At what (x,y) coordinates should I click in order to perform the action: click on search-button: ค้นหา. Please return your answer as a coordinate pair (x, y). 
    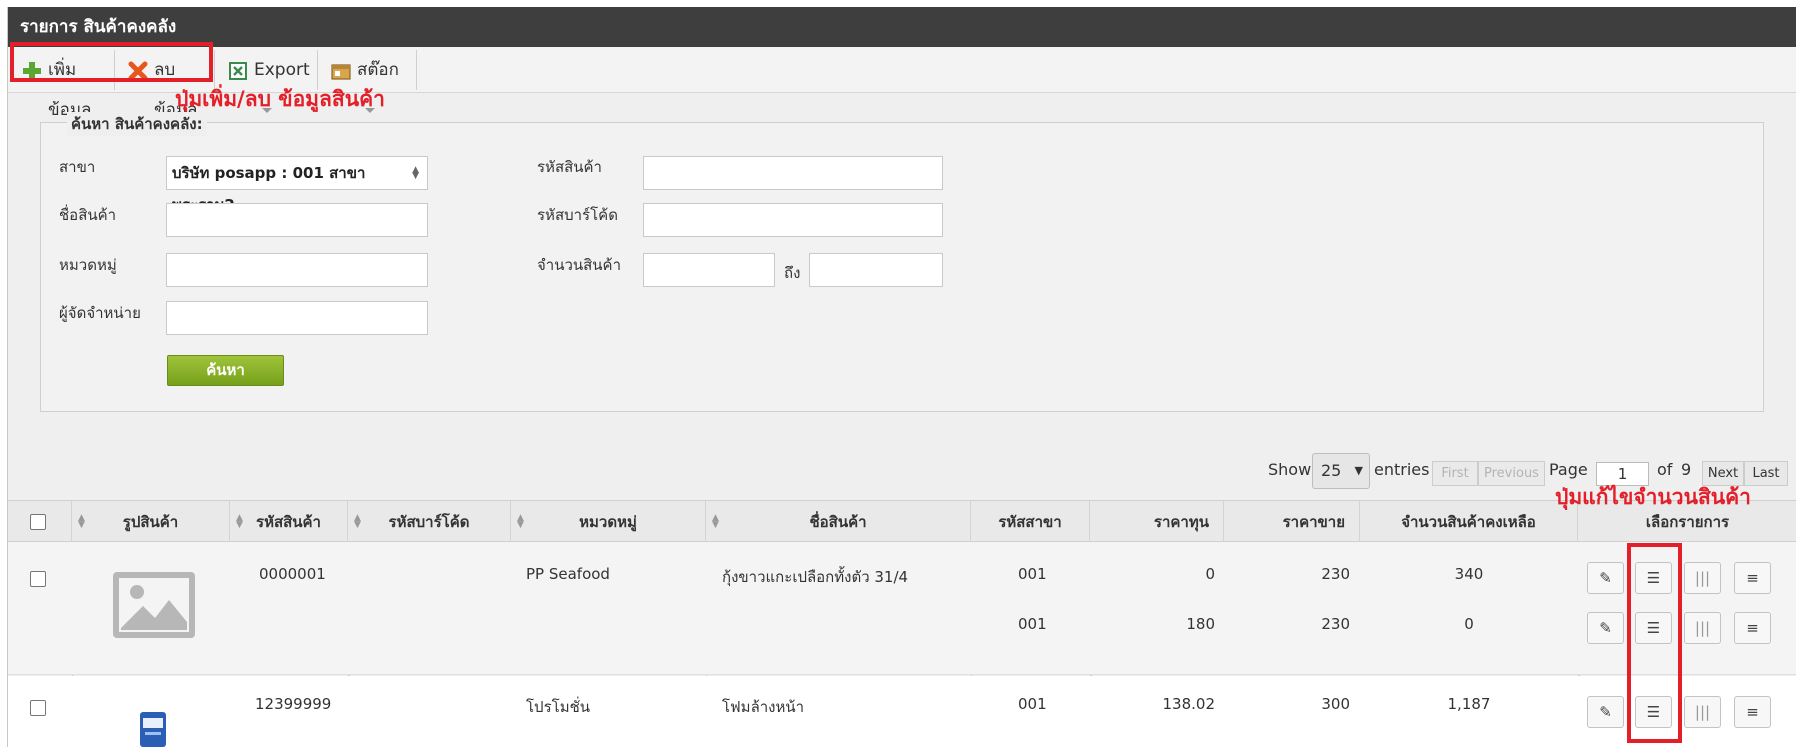
    Looking at the image, I should click on (225, 370).